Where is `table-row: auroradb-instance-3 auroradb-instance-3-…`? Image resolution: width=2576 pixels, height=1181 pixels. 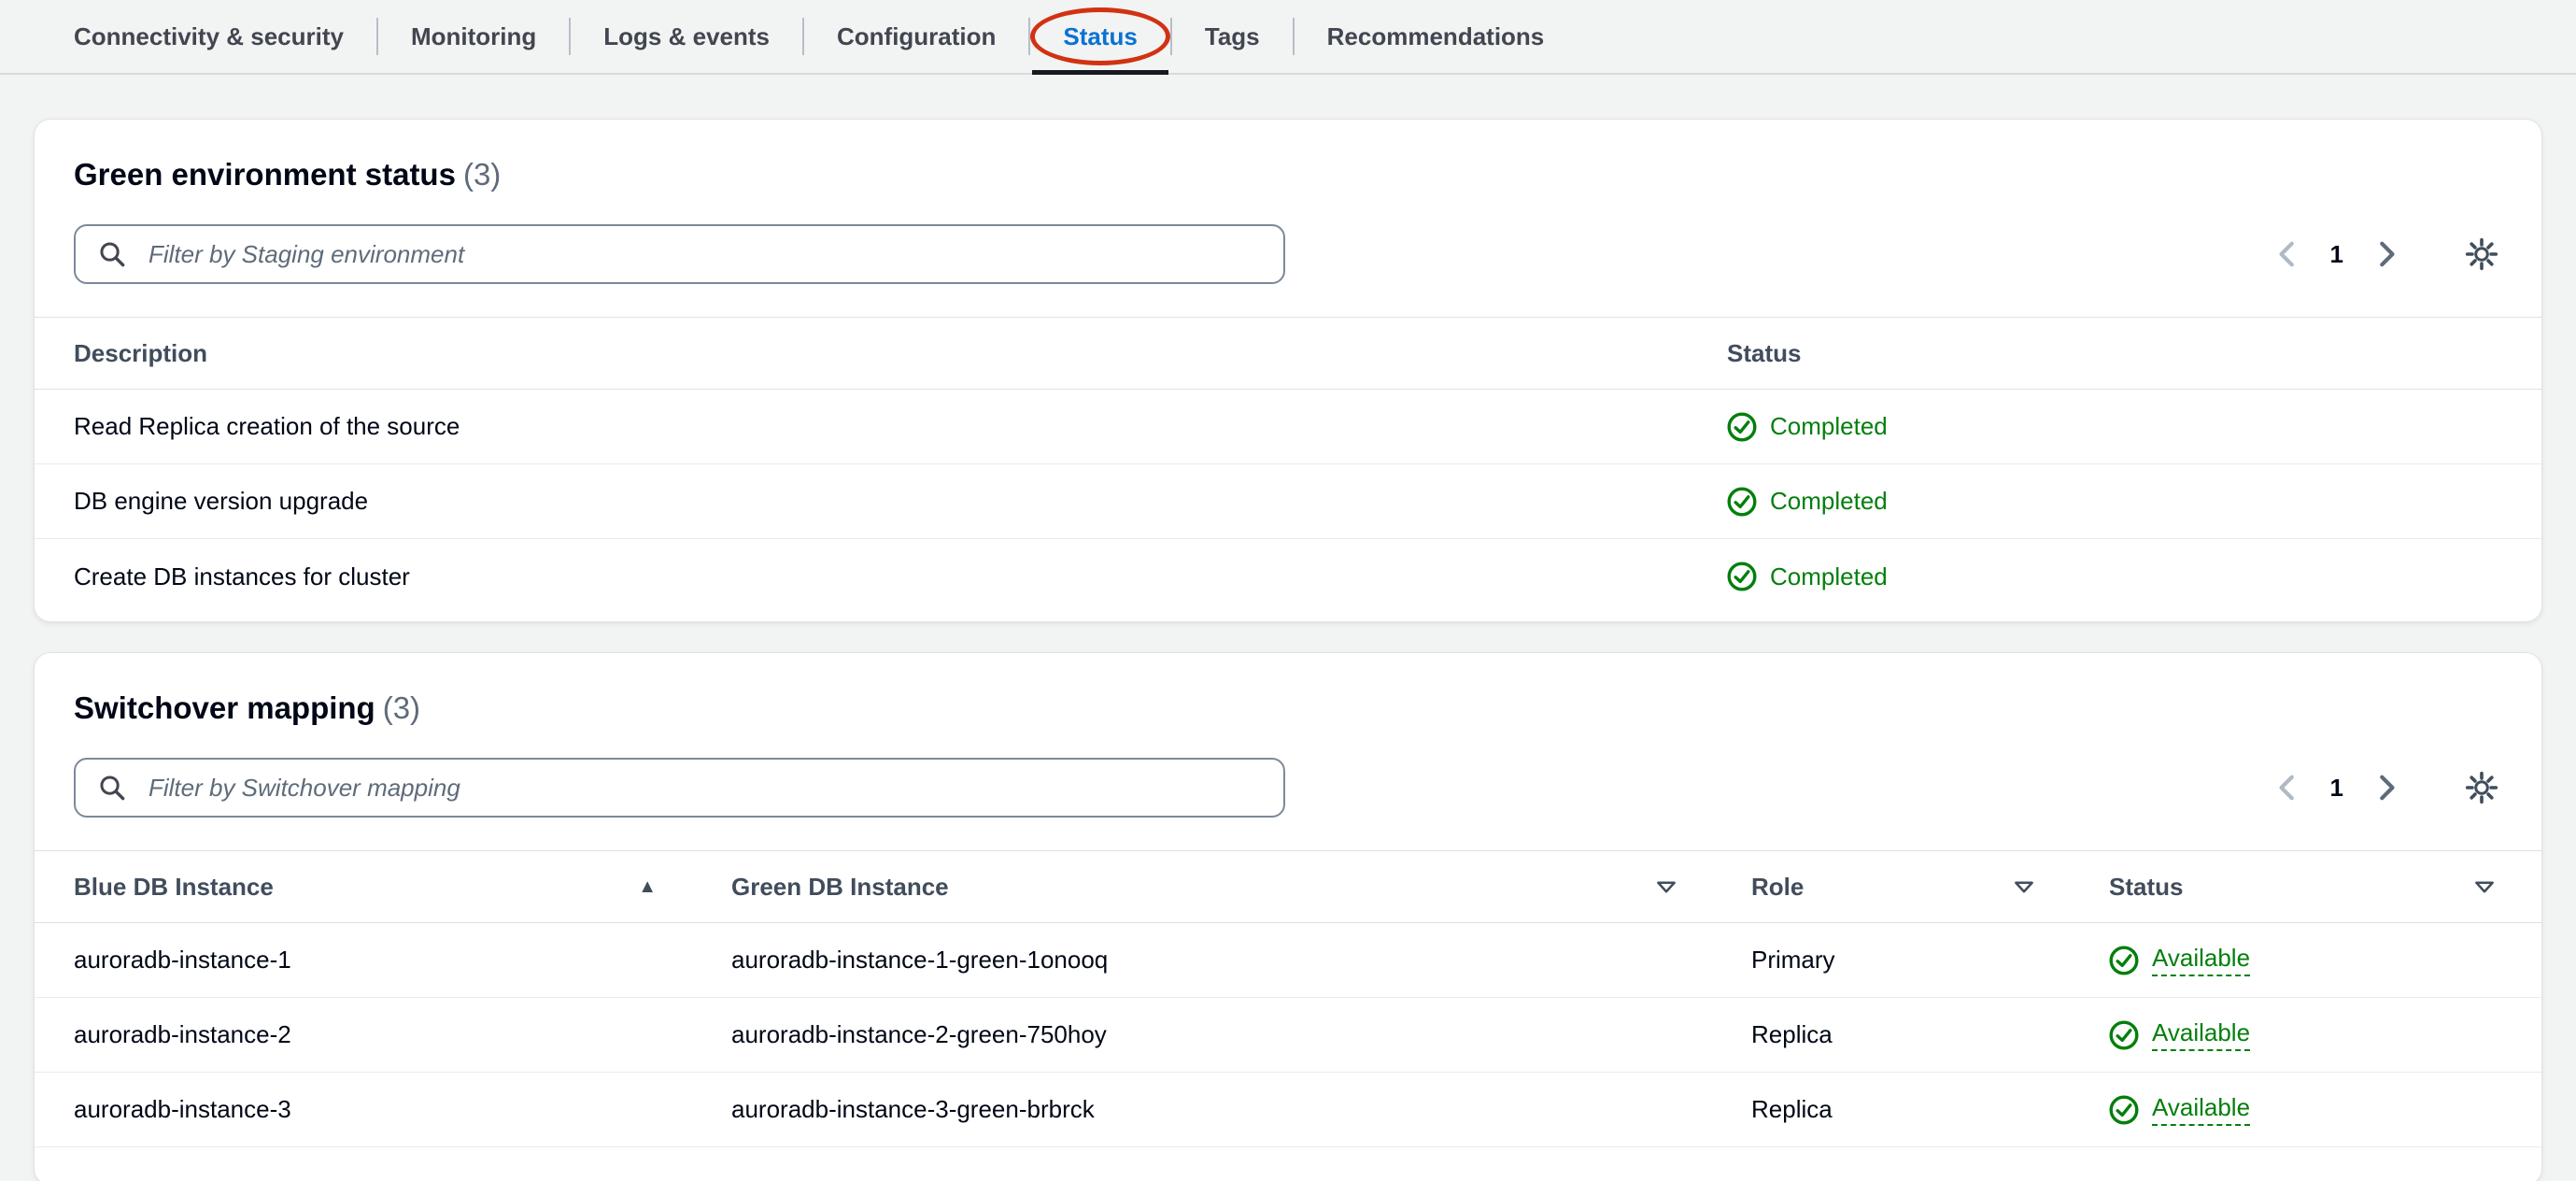
table-row: auroradb-instance-3 auroradb-instance-3-… is located at coordinates (1288, 1110).